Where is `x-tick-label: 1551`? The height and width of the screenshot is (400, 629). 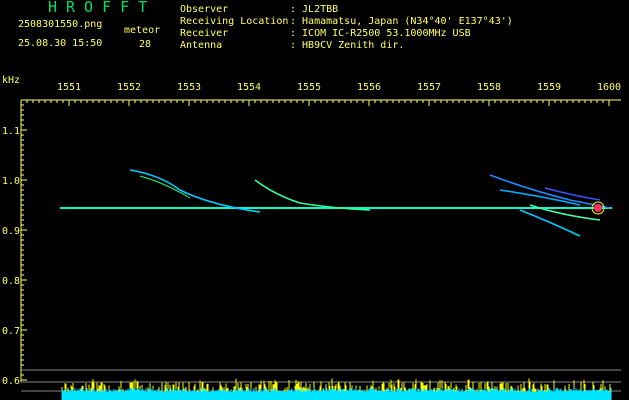
x-tick-label: 1551 is located at coordinates (69, 87).